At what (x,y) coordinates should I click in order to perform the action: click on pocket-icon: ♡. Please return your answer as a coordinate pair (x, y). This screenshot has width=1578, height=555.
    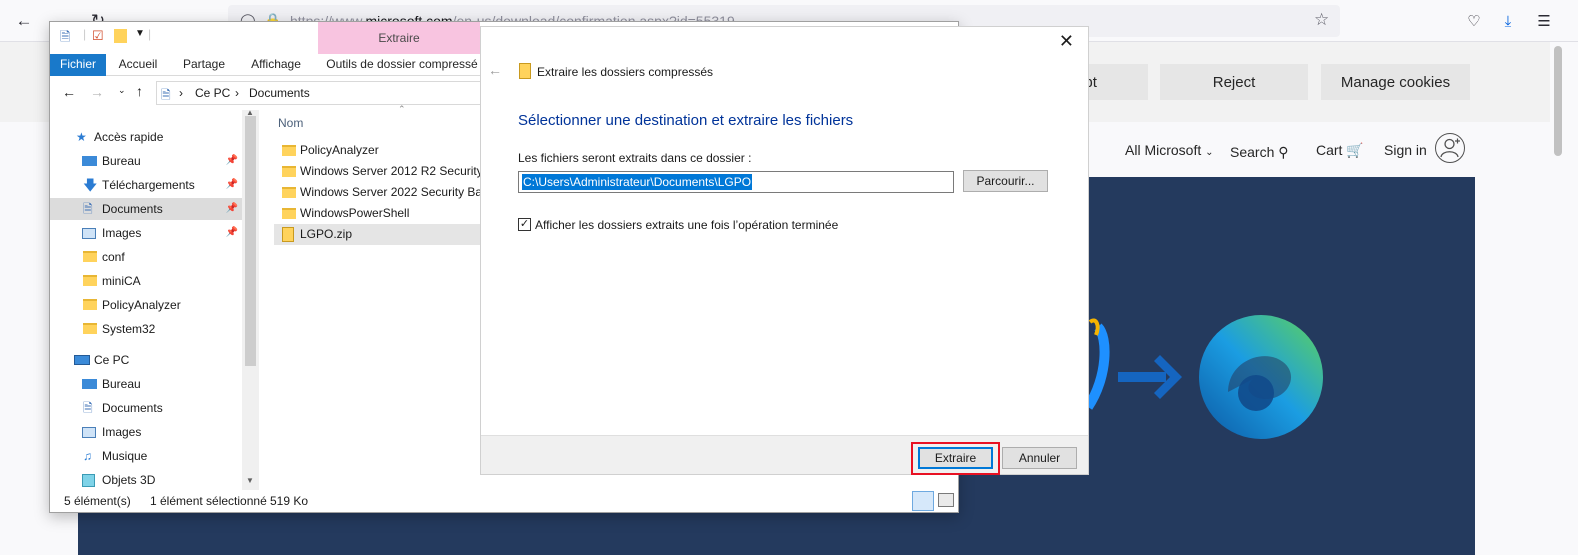
    Looking at the image, I should click on (1474, 21).